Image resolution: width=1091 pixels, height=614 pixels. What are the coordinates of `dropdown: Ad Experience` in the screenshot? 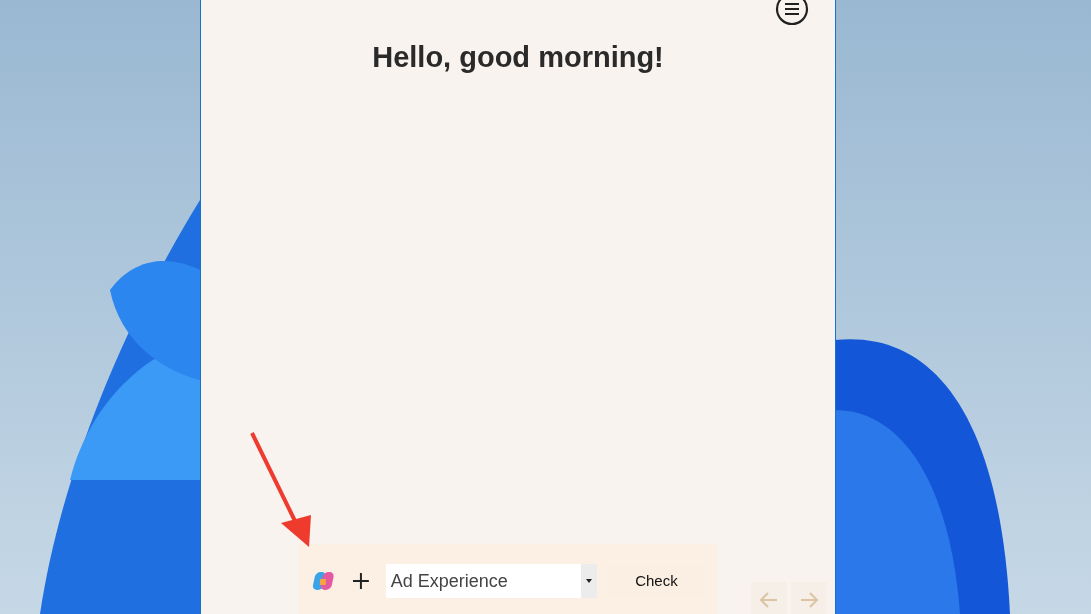 It's located at (491, 581).